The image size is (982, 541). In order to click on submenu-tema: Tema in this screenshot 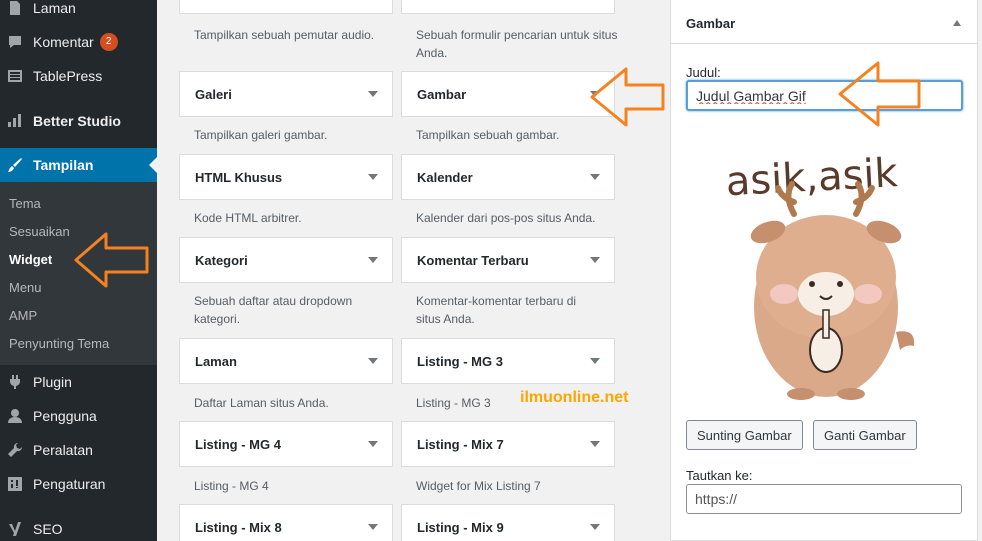, I will do `click(25, 203)`.